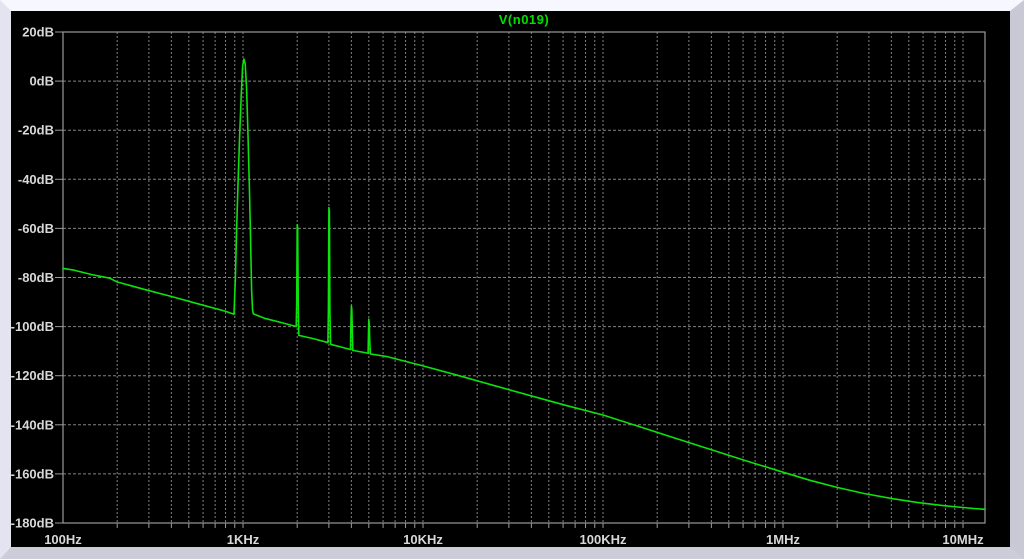  I want to click on trace-legend: V(n019), so click(524, 20).